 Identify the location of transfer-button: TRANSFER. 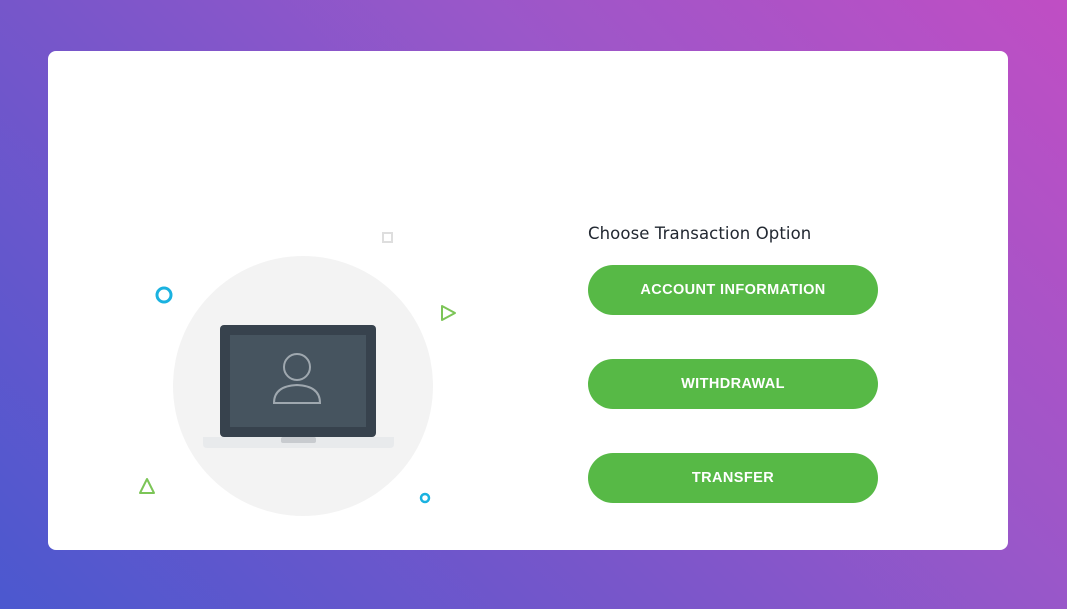
(733, 478).